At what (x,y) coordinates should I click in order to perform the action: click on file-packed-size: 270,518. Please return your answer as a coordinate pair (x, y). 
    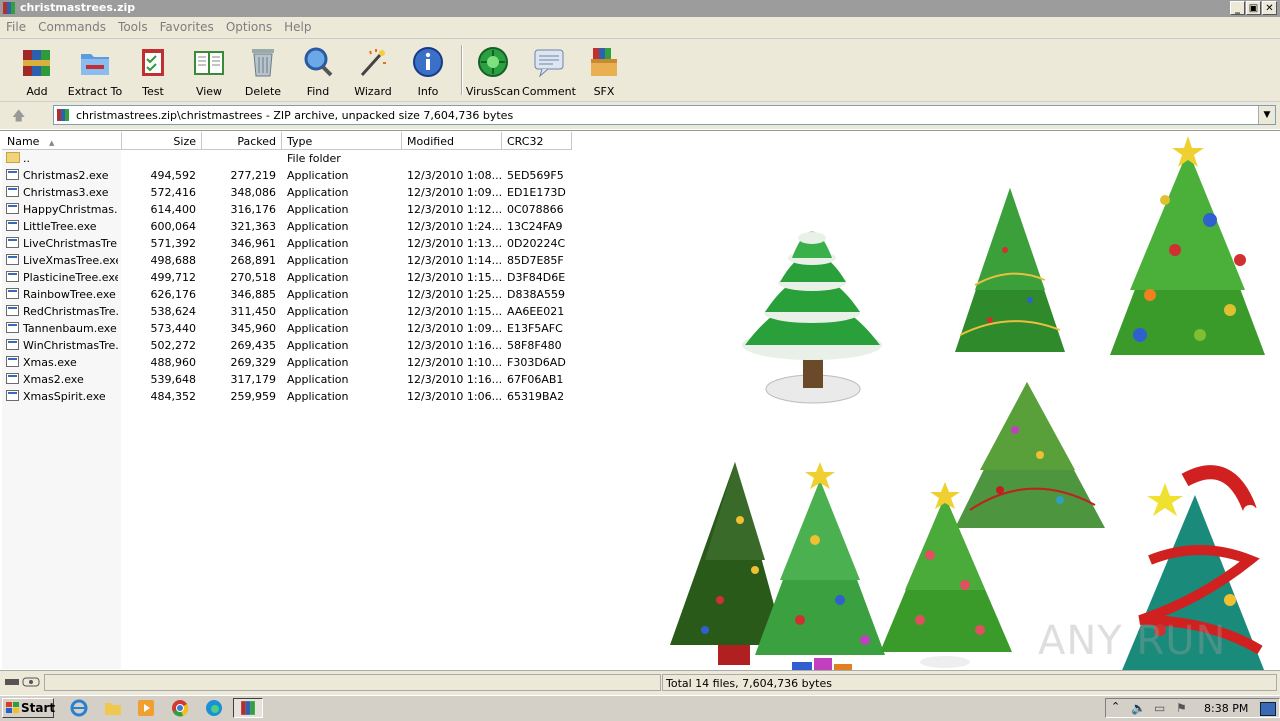
    Looking at the image, I should click on (253, 277).